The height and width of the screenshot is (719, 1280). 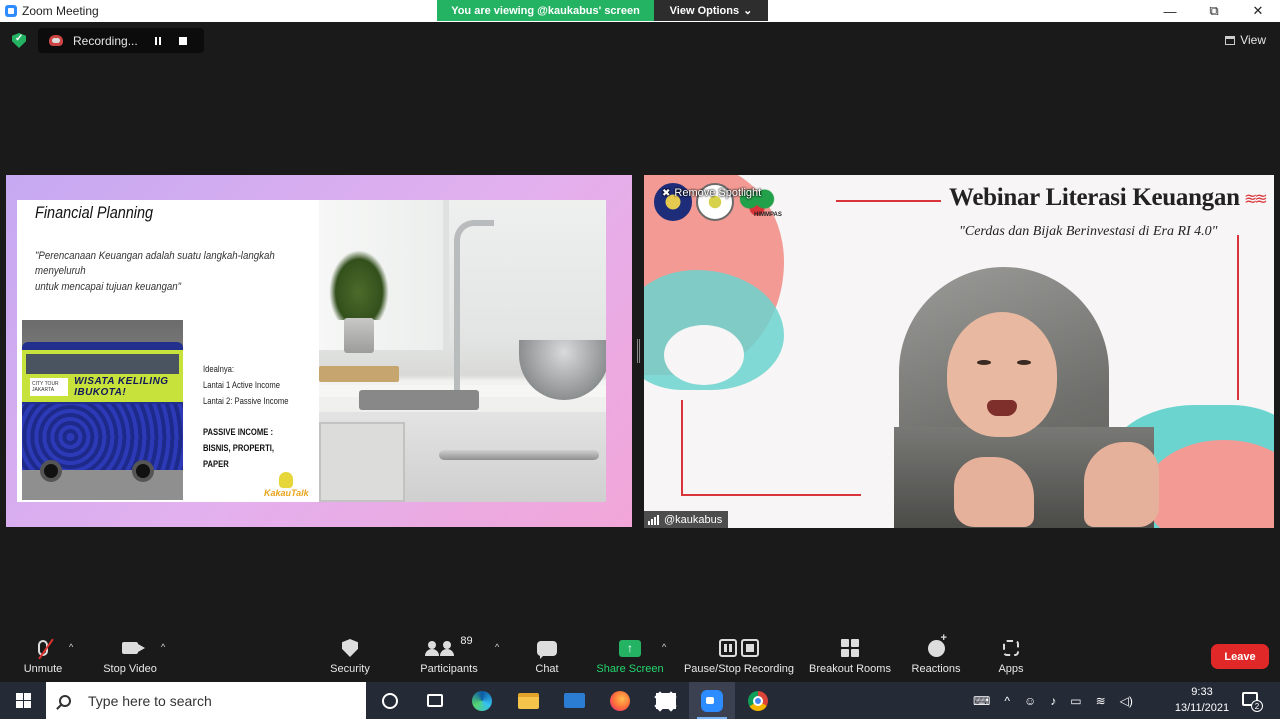 I want to click on file-explorer-button, so click(x=528, y=700).